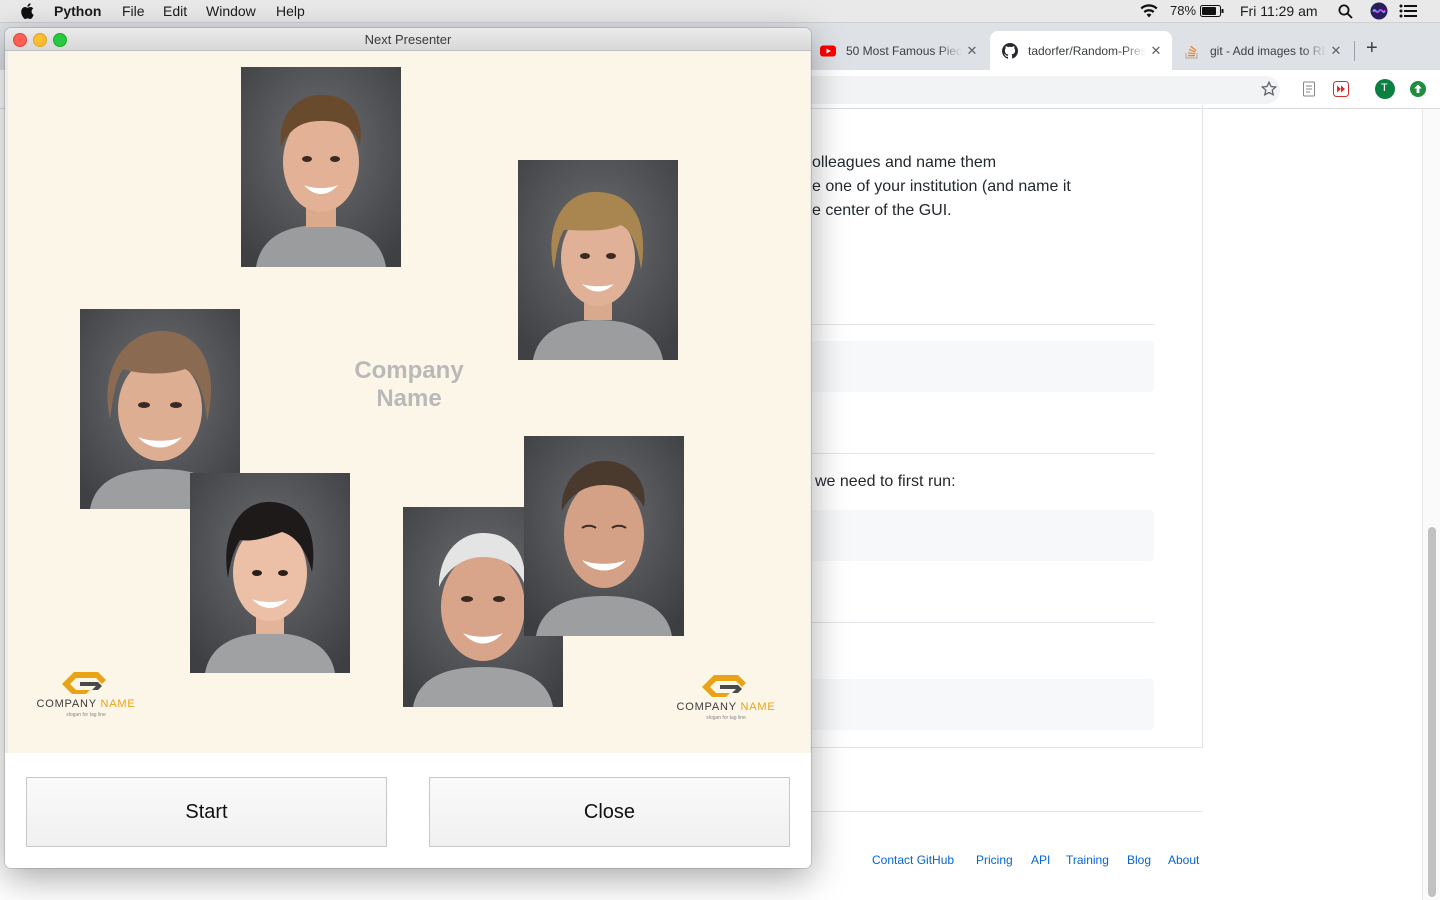 Image resolution: width=1440 pixels, height=900 pixels. Describe the element at coordinates (77, 11) in the screenshot. I see `app-menu-python: Python` at that location.